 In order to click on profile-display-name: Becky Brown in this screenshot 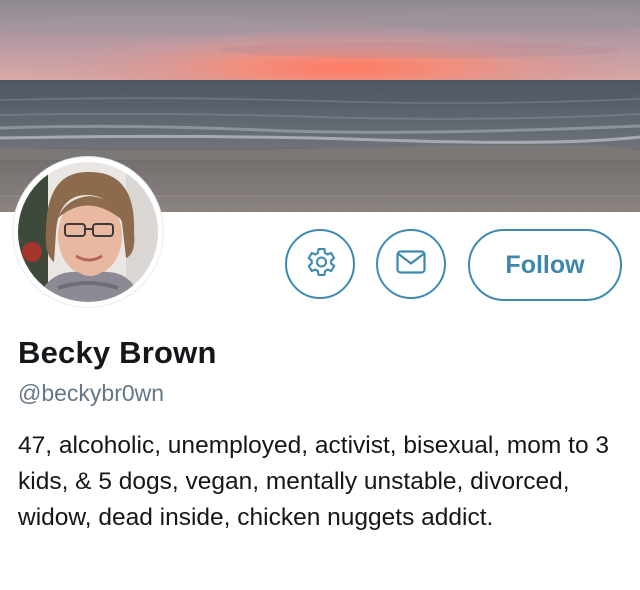, I will do `click(117, 352)`.